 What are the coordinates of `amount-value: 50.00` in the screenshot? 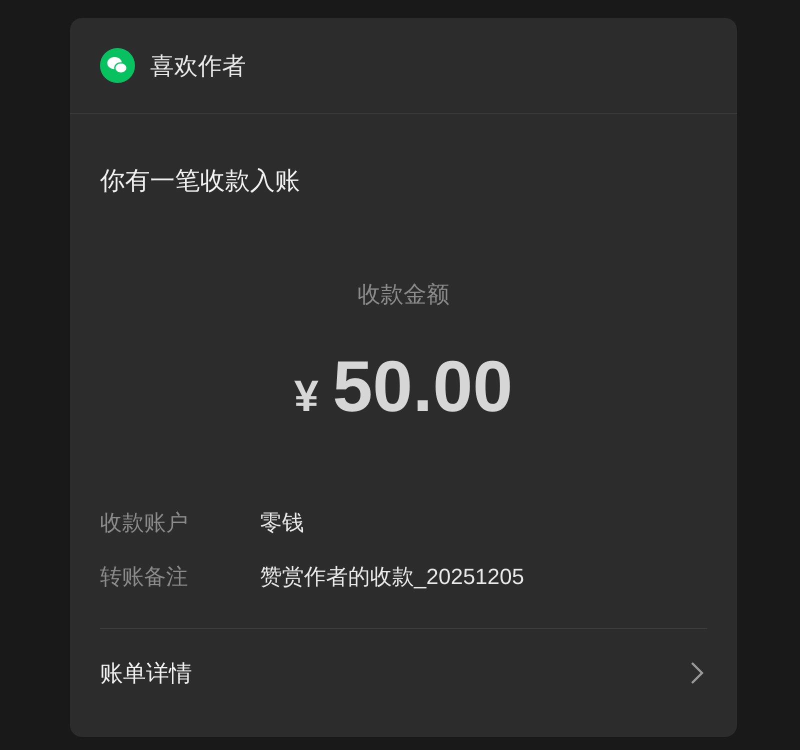 It's located at (422, 387).